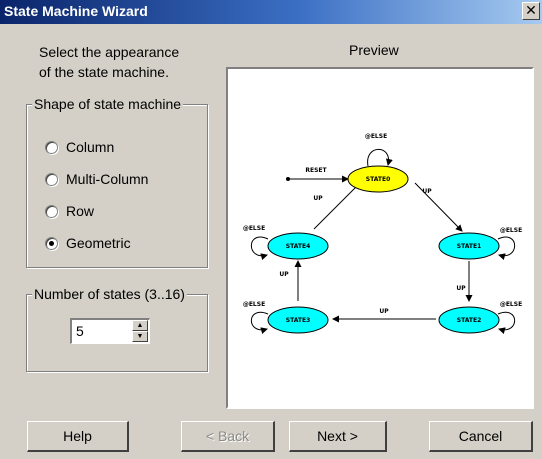 This screenshot has width=542, height=459. I want to click on back-button: < Back, so click(228, 436).